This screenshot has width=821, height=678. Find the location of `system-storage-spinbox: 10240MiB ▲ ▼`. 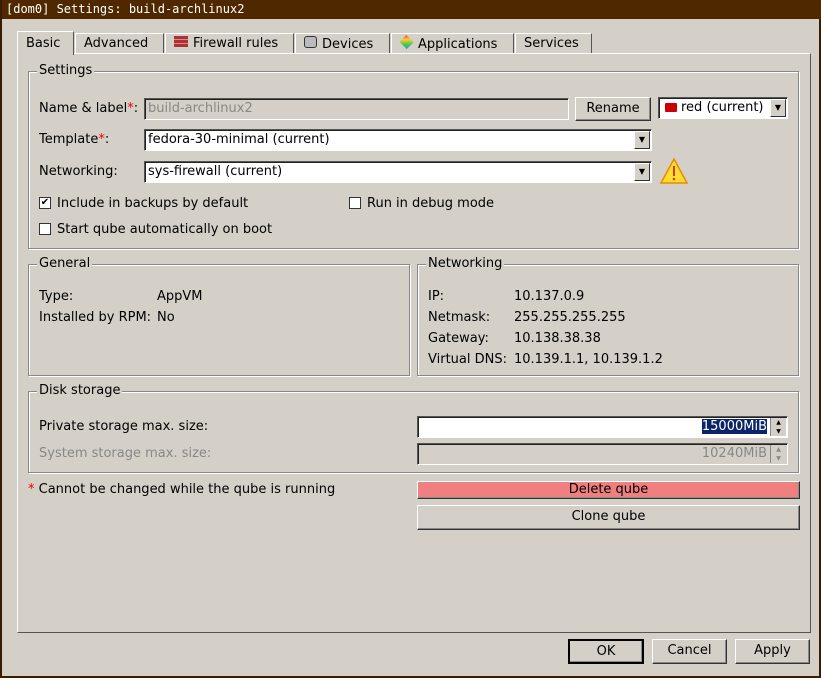

system-storage-spinbox: 10240MiB ▲ ▼ is located at coordinates (602, 454).